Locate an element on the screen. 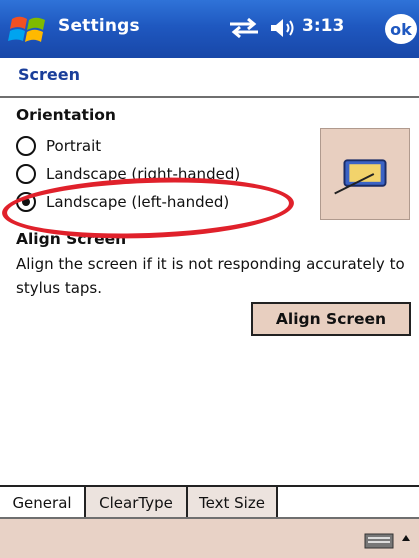 The width and height of the screenshot is (419, 558). tab-cleartype: ClearType is located at coordinates (137, 503).